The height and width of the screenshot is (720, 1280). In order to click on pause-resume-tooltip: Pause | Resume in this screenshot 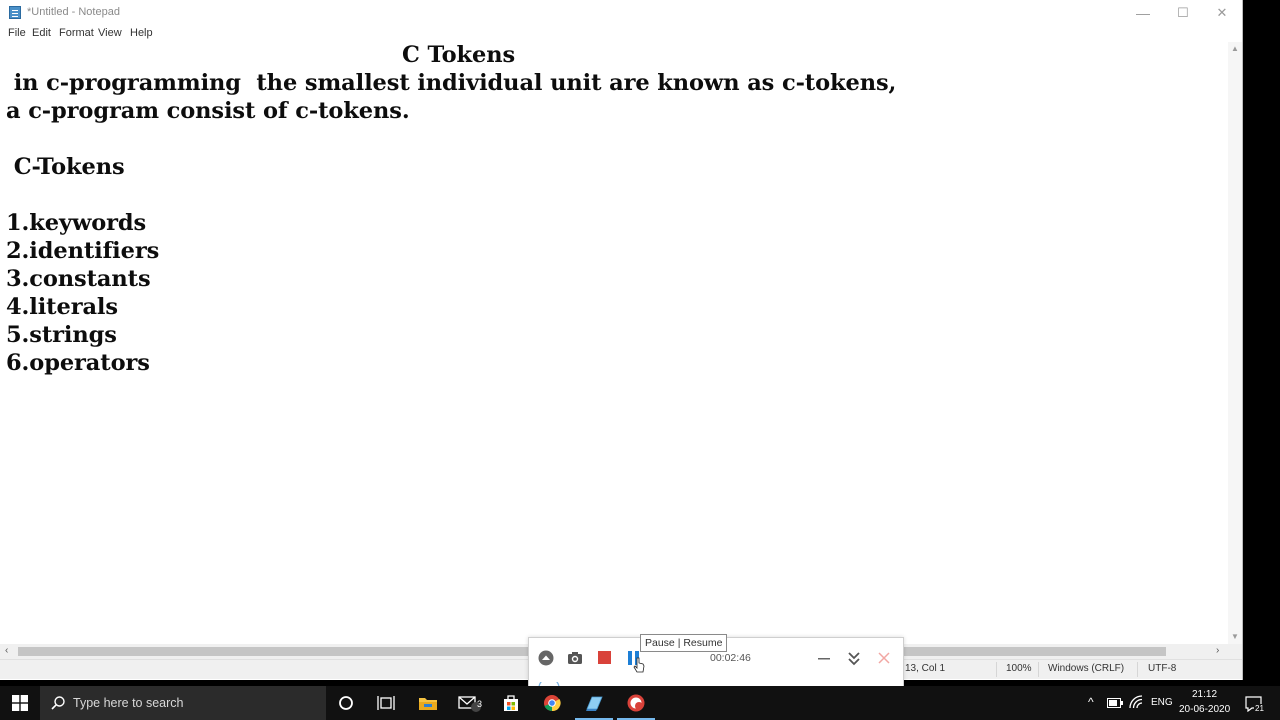, I will do `click(684, 643)`.